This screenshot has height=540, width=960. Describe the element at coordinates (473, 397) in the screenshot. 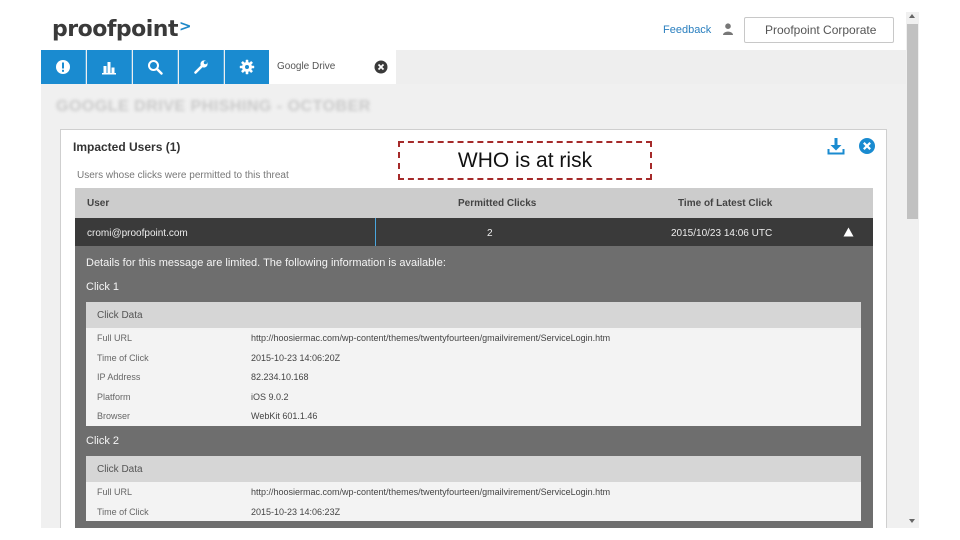

I see `list-item: Platform iOS 9.0.2` at that location.